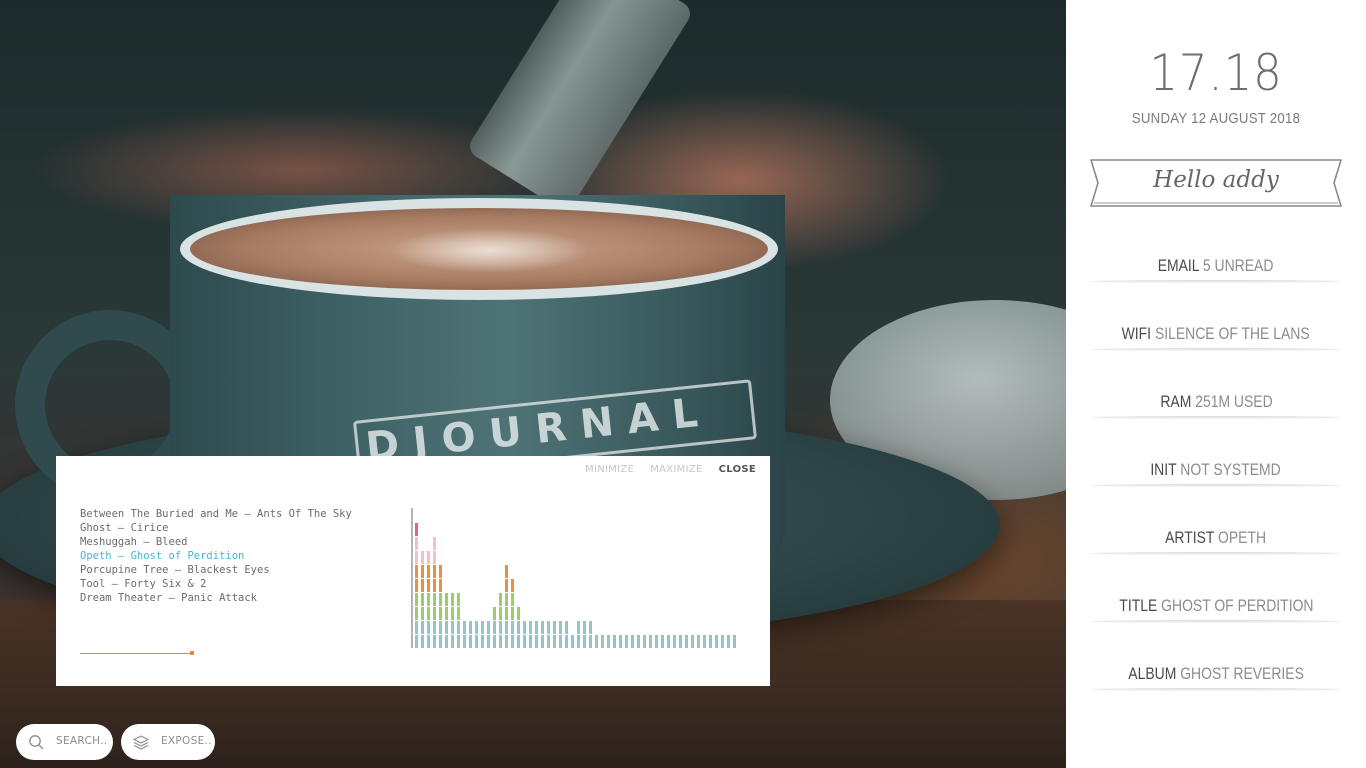  Describe the element at coordinates (609, 469) in the screenshot. I see `minimize-button: MINIMIZE` at that location.